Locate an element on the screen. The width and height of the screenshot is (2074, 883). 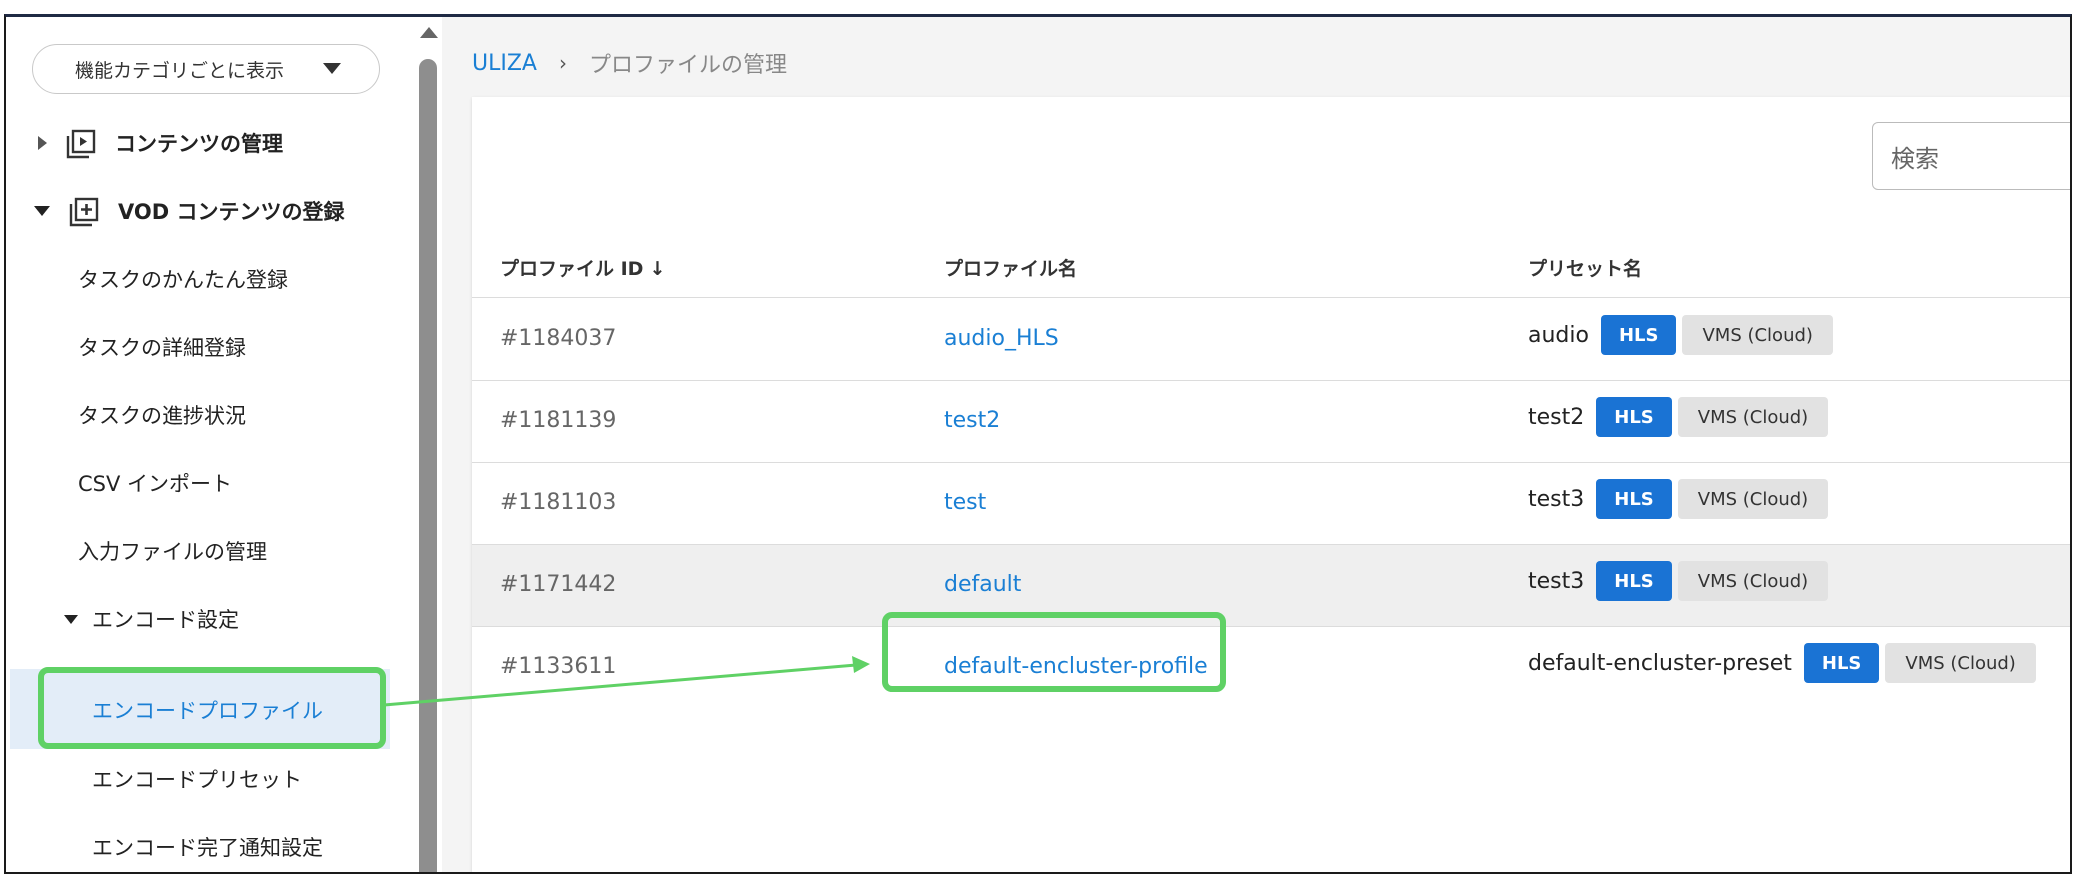
sidebar-item-label: CSV インポート is located at coordinates (155, 484).